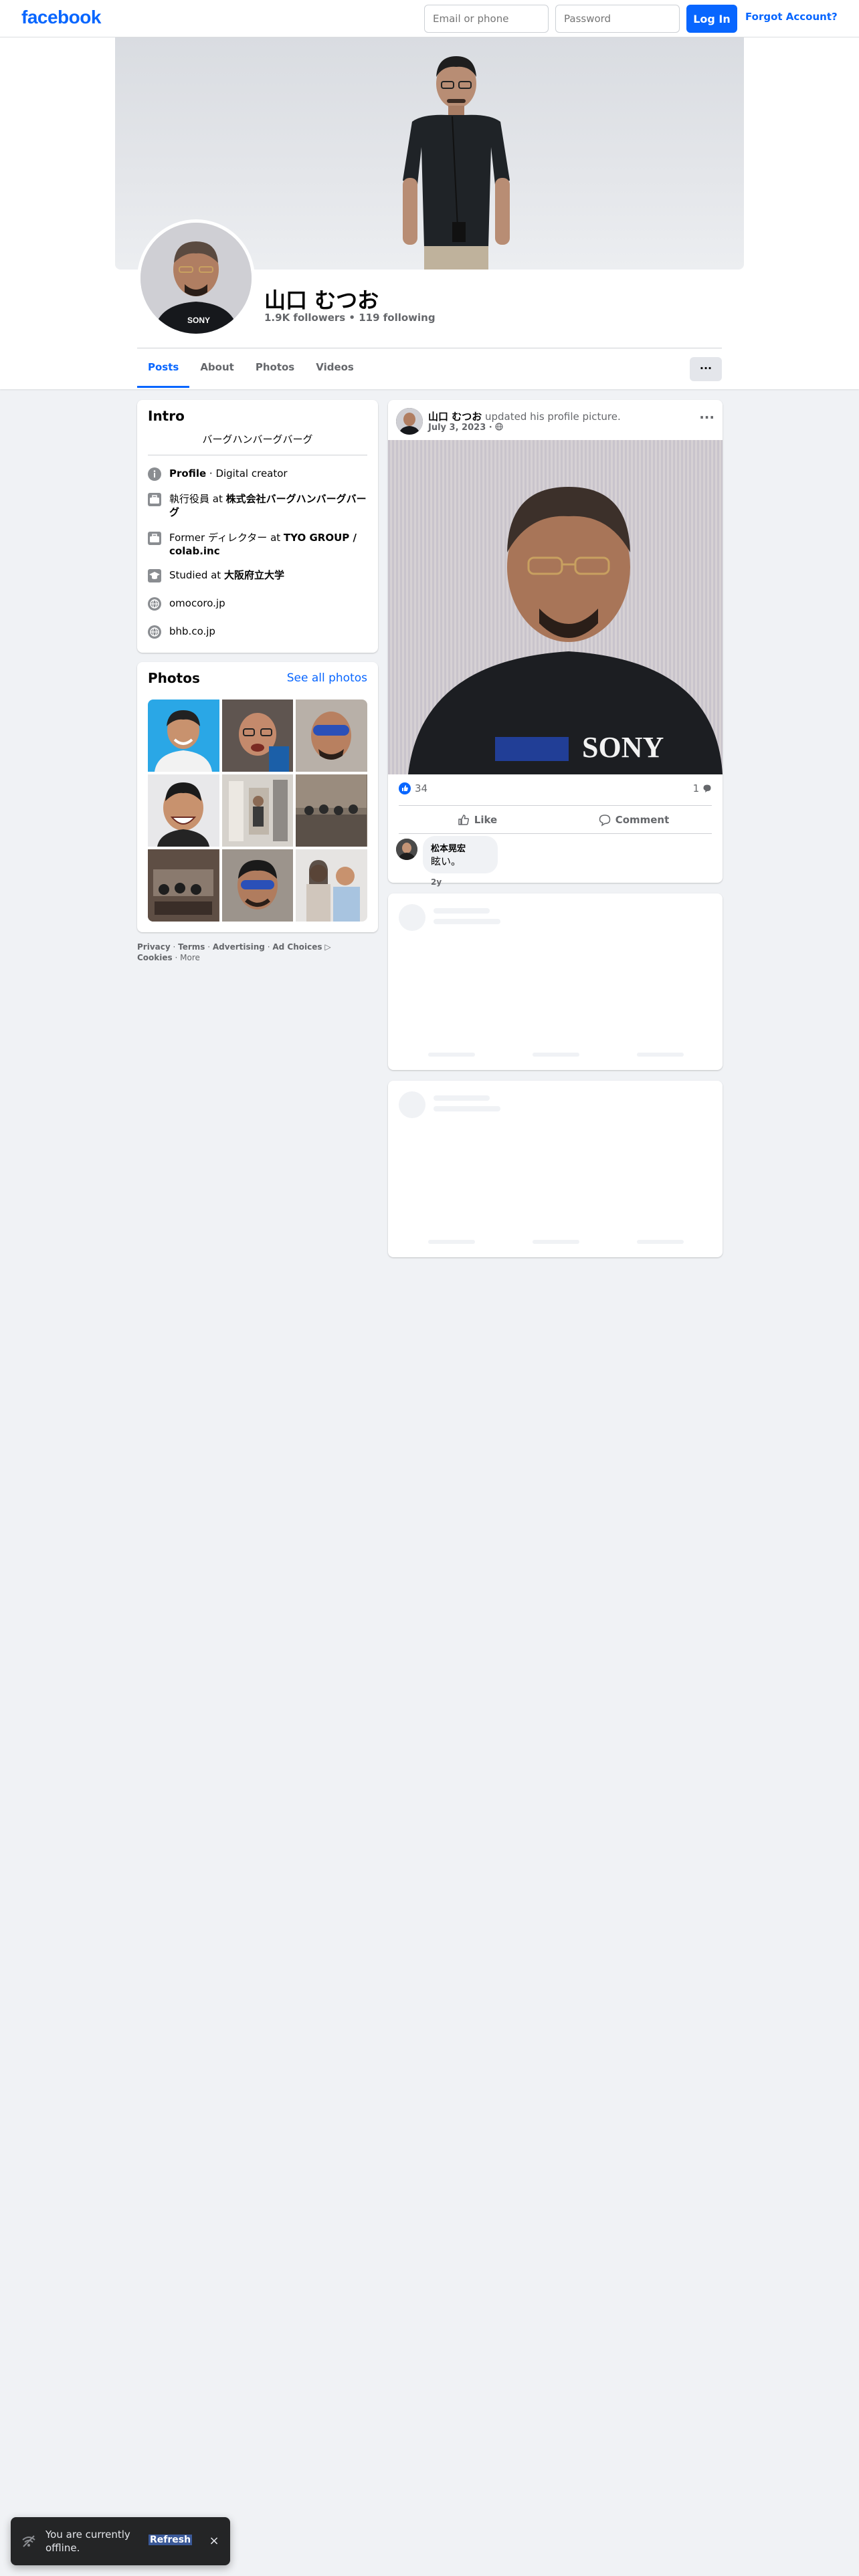 Image resolution: width=859 pixels, height=2576 pixels. What do you see at coordinates (460, 847) in the screenshot?
I see `commenter-name: 松本晃宏` at bounding box center [460, 847].